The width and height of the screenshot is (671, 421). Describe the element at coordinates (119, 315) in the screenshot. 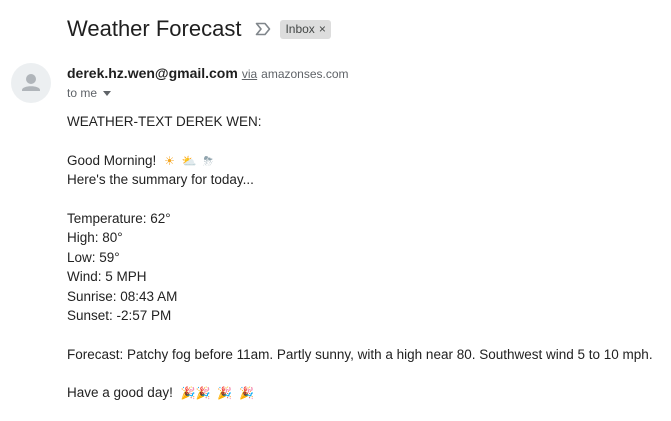

I see `sunset-line: Sunset: -2:57 PM` at that location.